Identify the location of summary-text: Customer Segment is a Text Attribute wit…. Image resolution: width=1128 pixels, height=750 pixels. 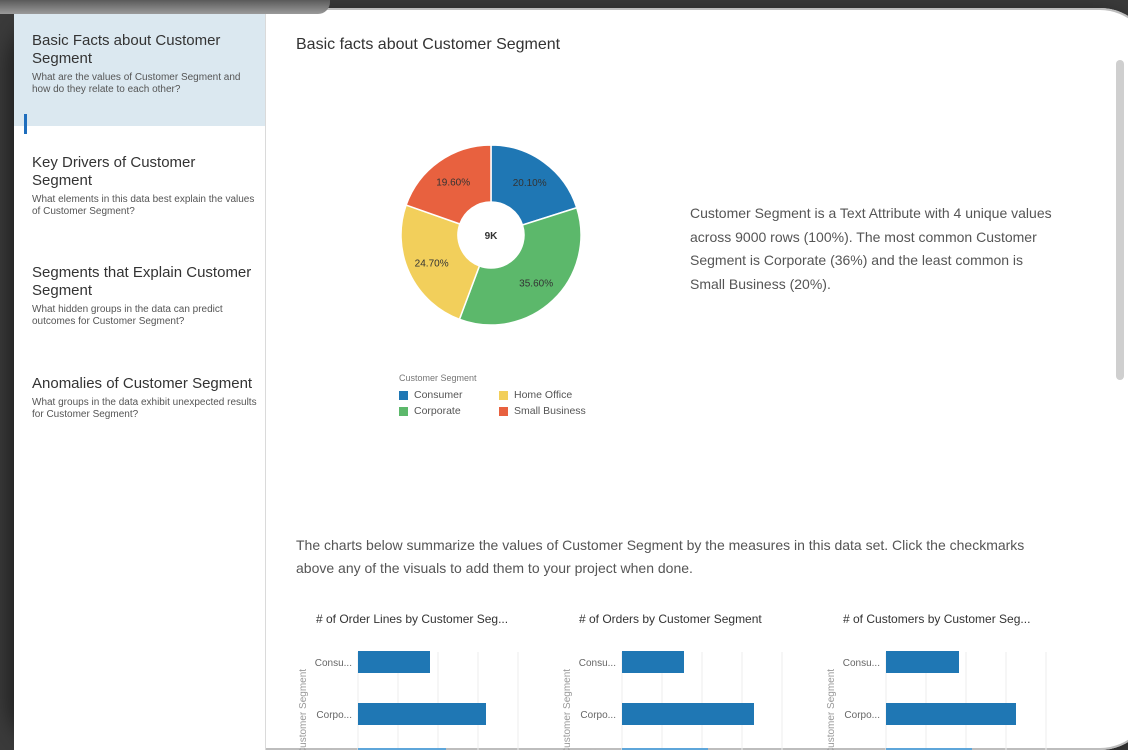
(871, 248).